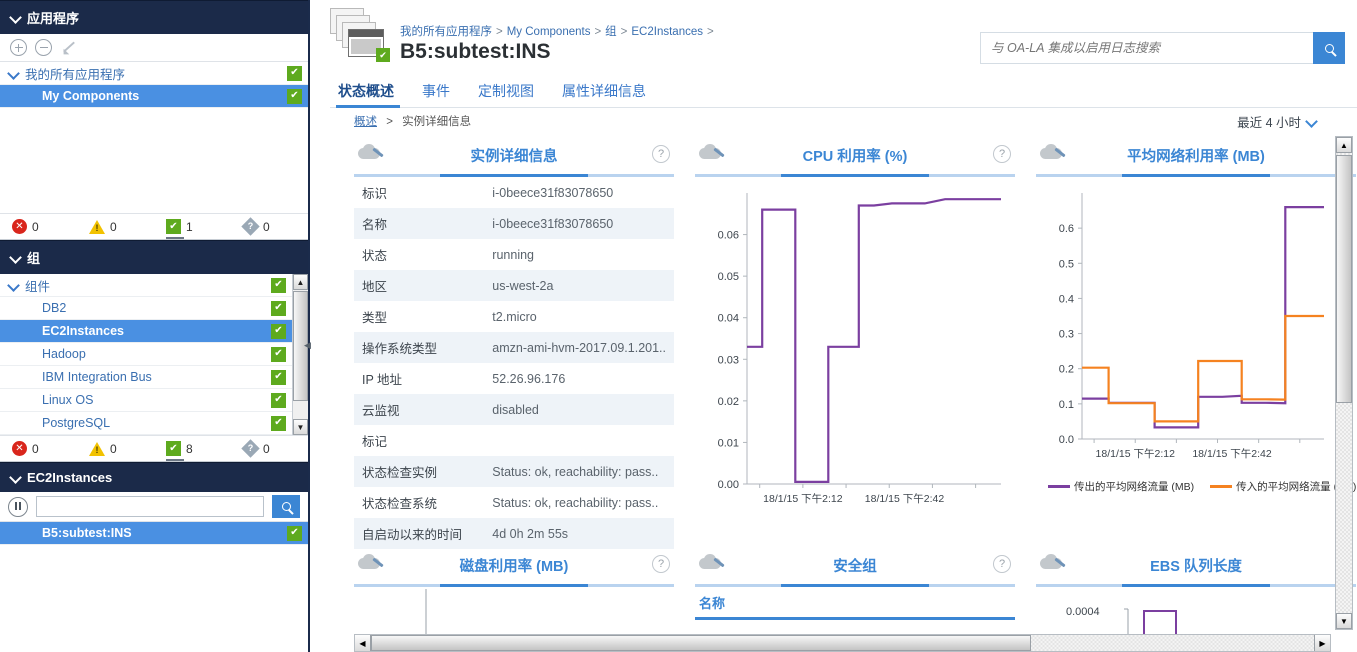  Describe the element at coordinates (1083, 612) in the screenshot. I see `ebs-y-tick: 0.0004` at that location.